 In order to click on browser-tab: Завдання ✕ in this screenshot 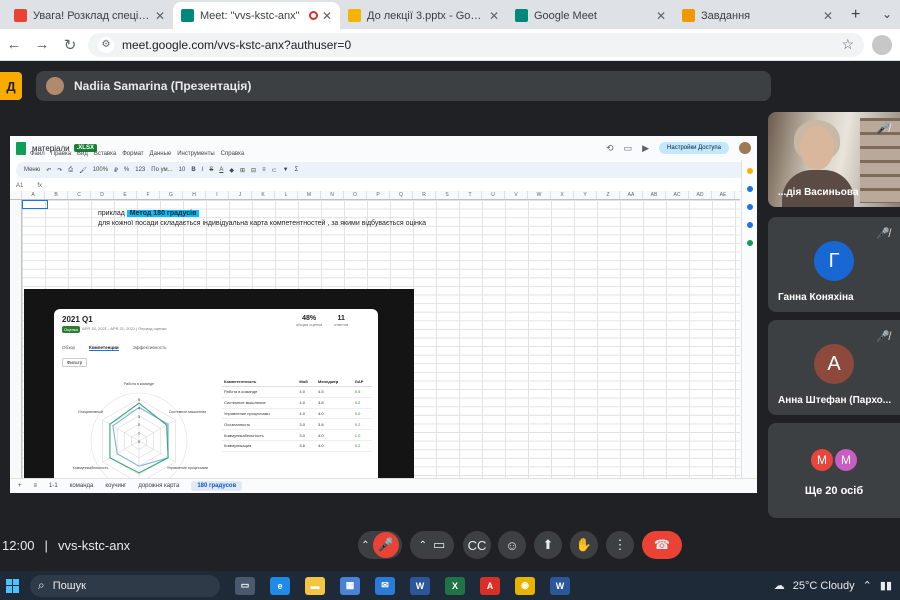, I will do `click(757, 15)`.